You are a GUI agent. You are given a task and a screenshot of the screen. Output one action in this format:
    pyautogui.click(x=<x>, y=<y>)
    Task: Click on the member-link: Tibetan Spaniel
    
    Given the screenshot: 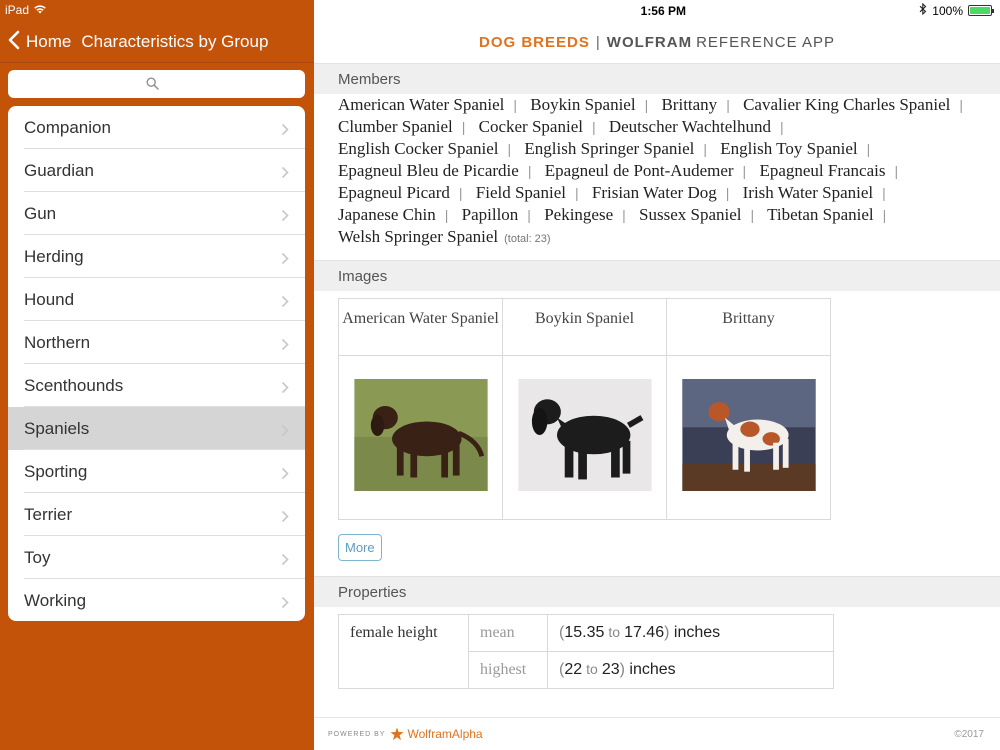 What is the action you would take?
    pyautogui.click(x=820, y=214)
    